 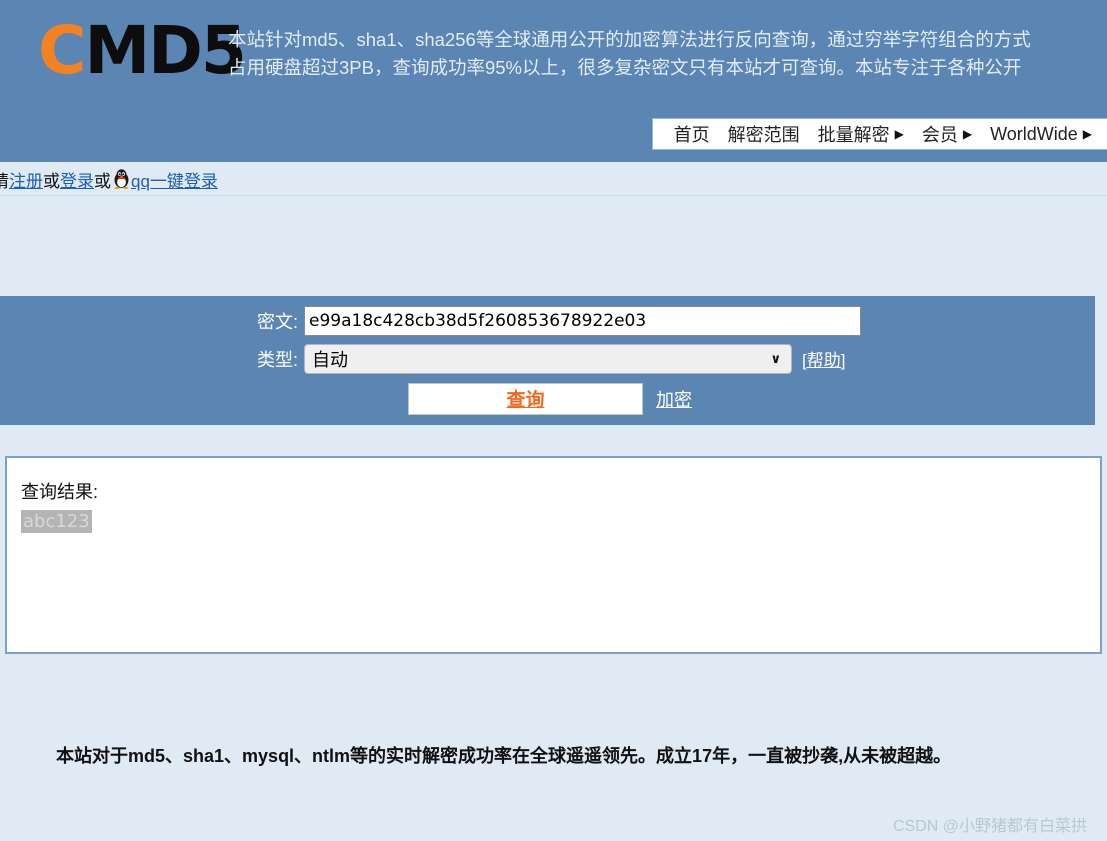 I want to click on site-logo: CMD5, so click(x=142, y=51).